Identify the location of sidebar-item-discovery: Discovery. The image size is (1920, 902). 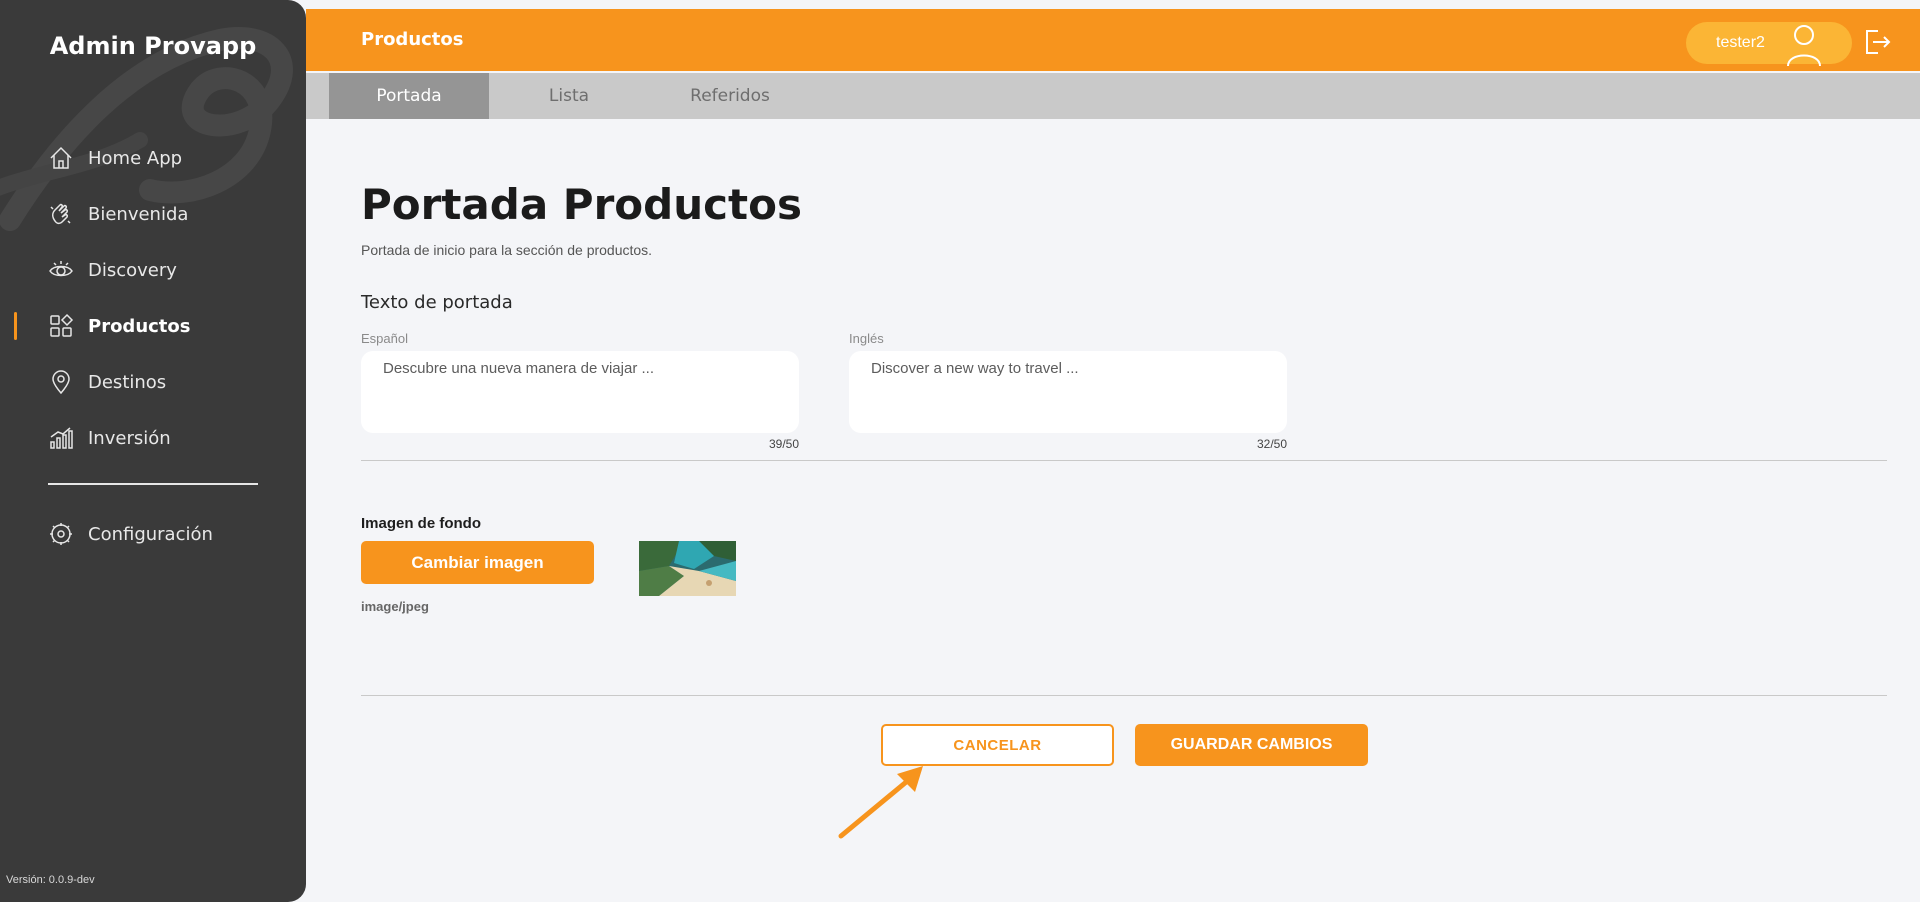
(153, 270).